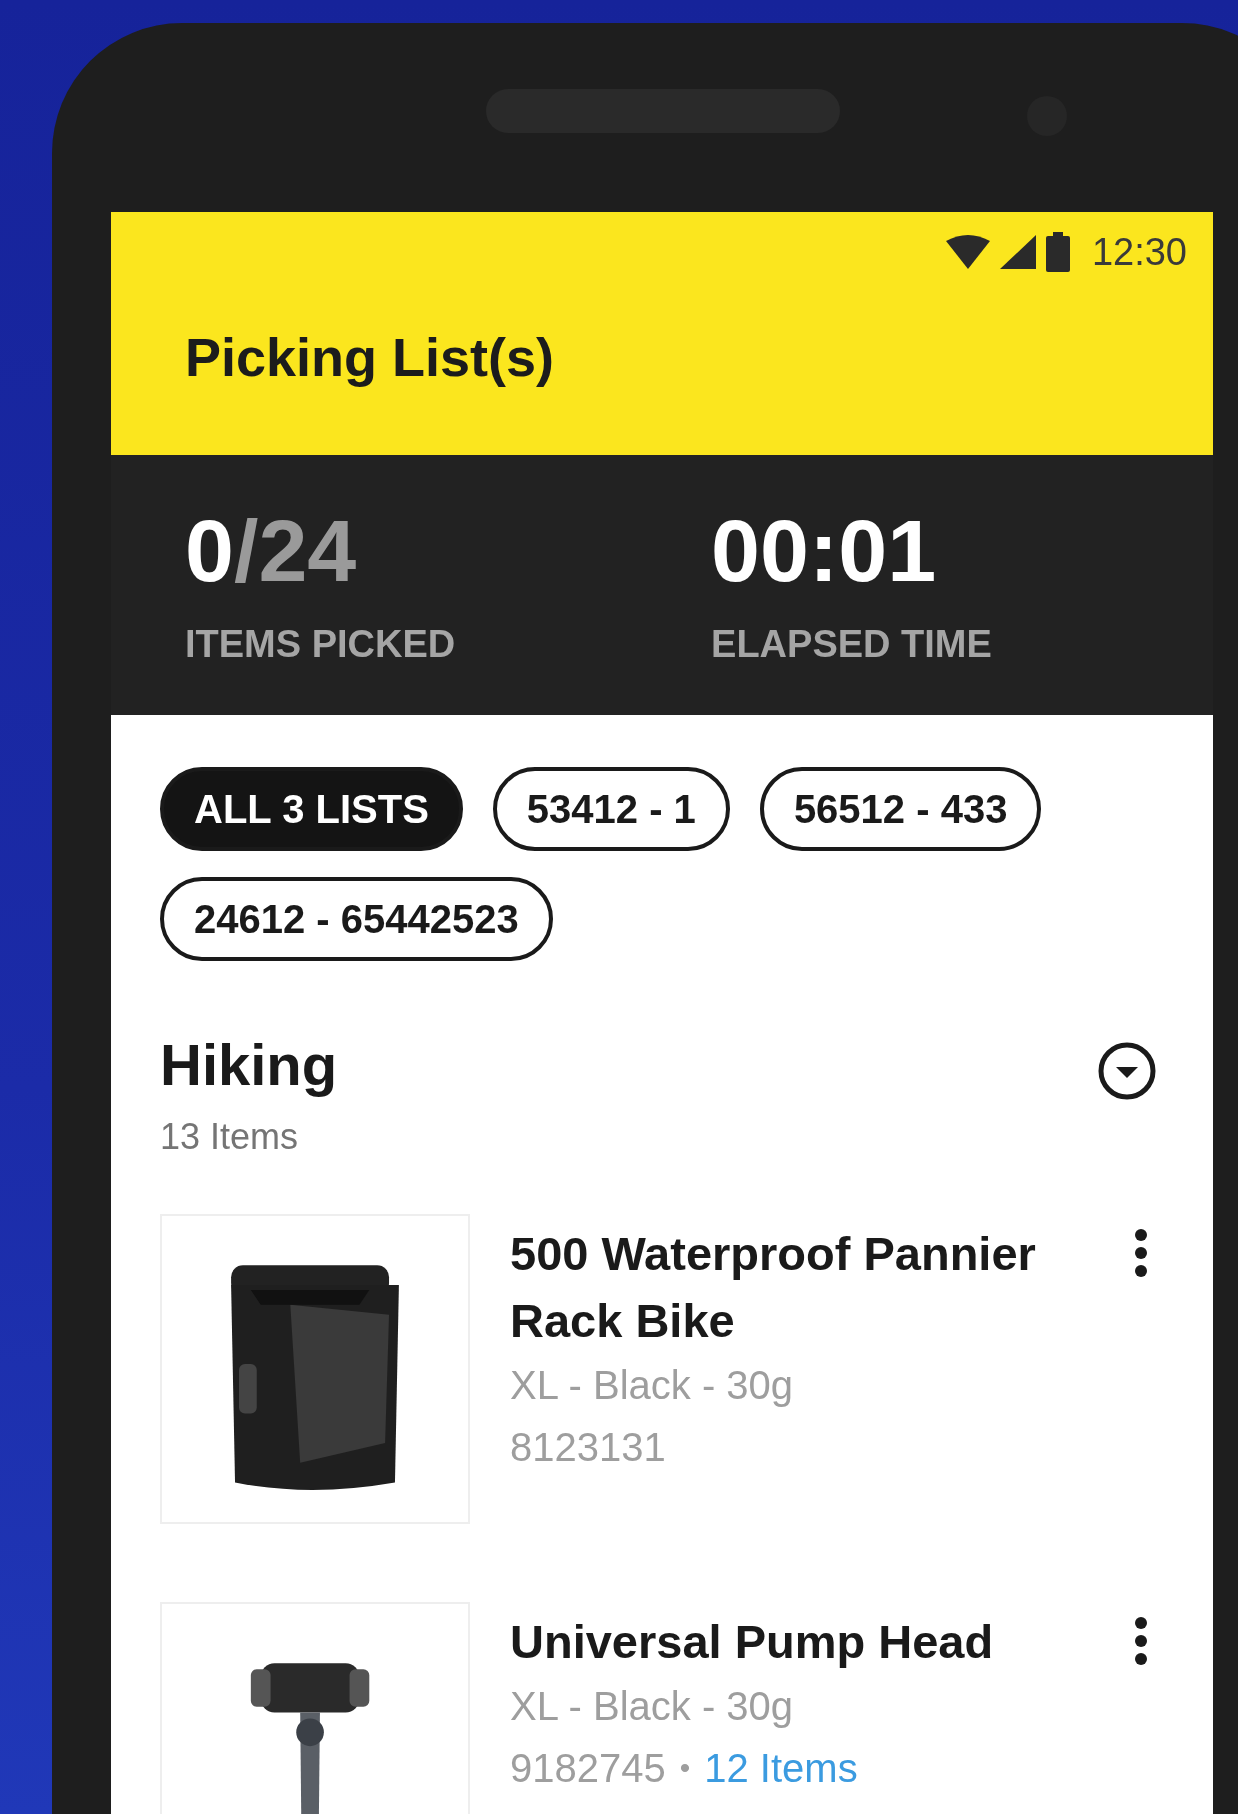 This screenshot has height=1814, width=1238. Describe the element at coordinates (311, 809) in the screenshot. I see `filter-chip: ALL 3 LISTS` at that location.